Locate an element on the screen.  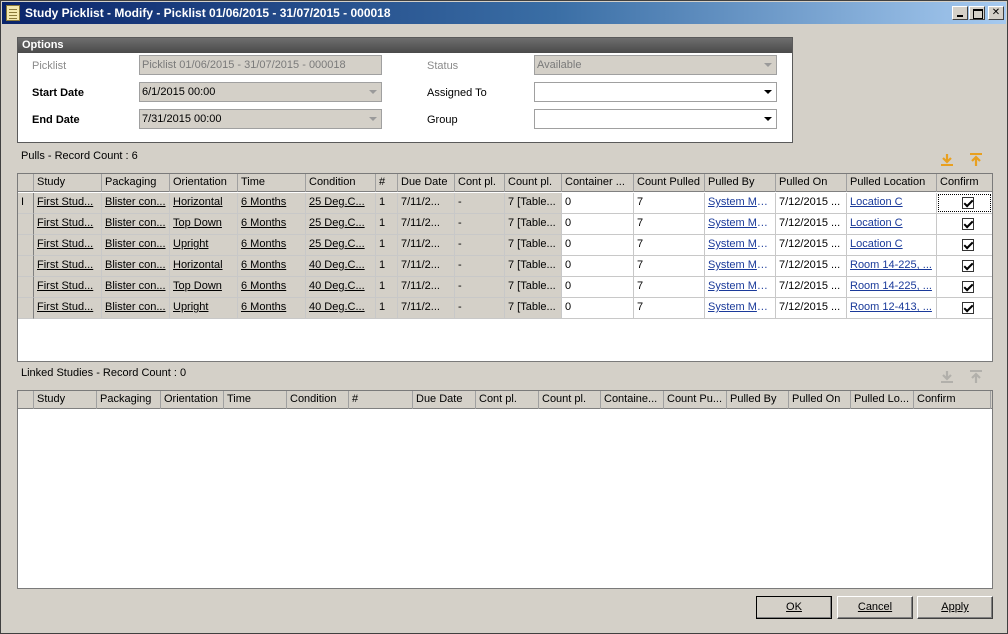
pulls-column-header: Pulled Location is located at coordinates (892, 183).